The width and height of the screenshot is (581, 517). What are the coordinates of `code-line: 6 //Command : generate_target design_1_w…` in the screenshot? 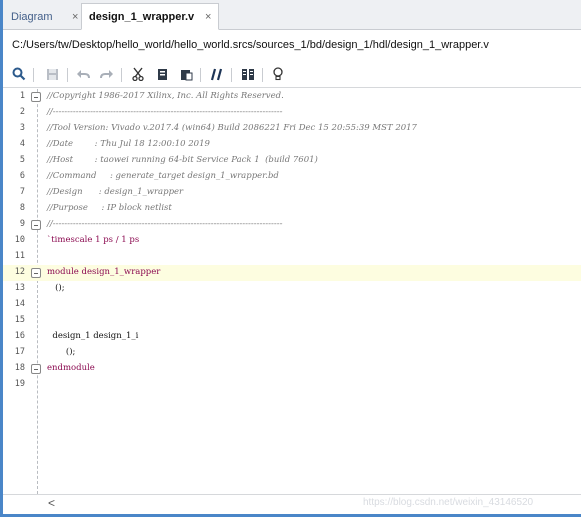 It's located at (292, 177).